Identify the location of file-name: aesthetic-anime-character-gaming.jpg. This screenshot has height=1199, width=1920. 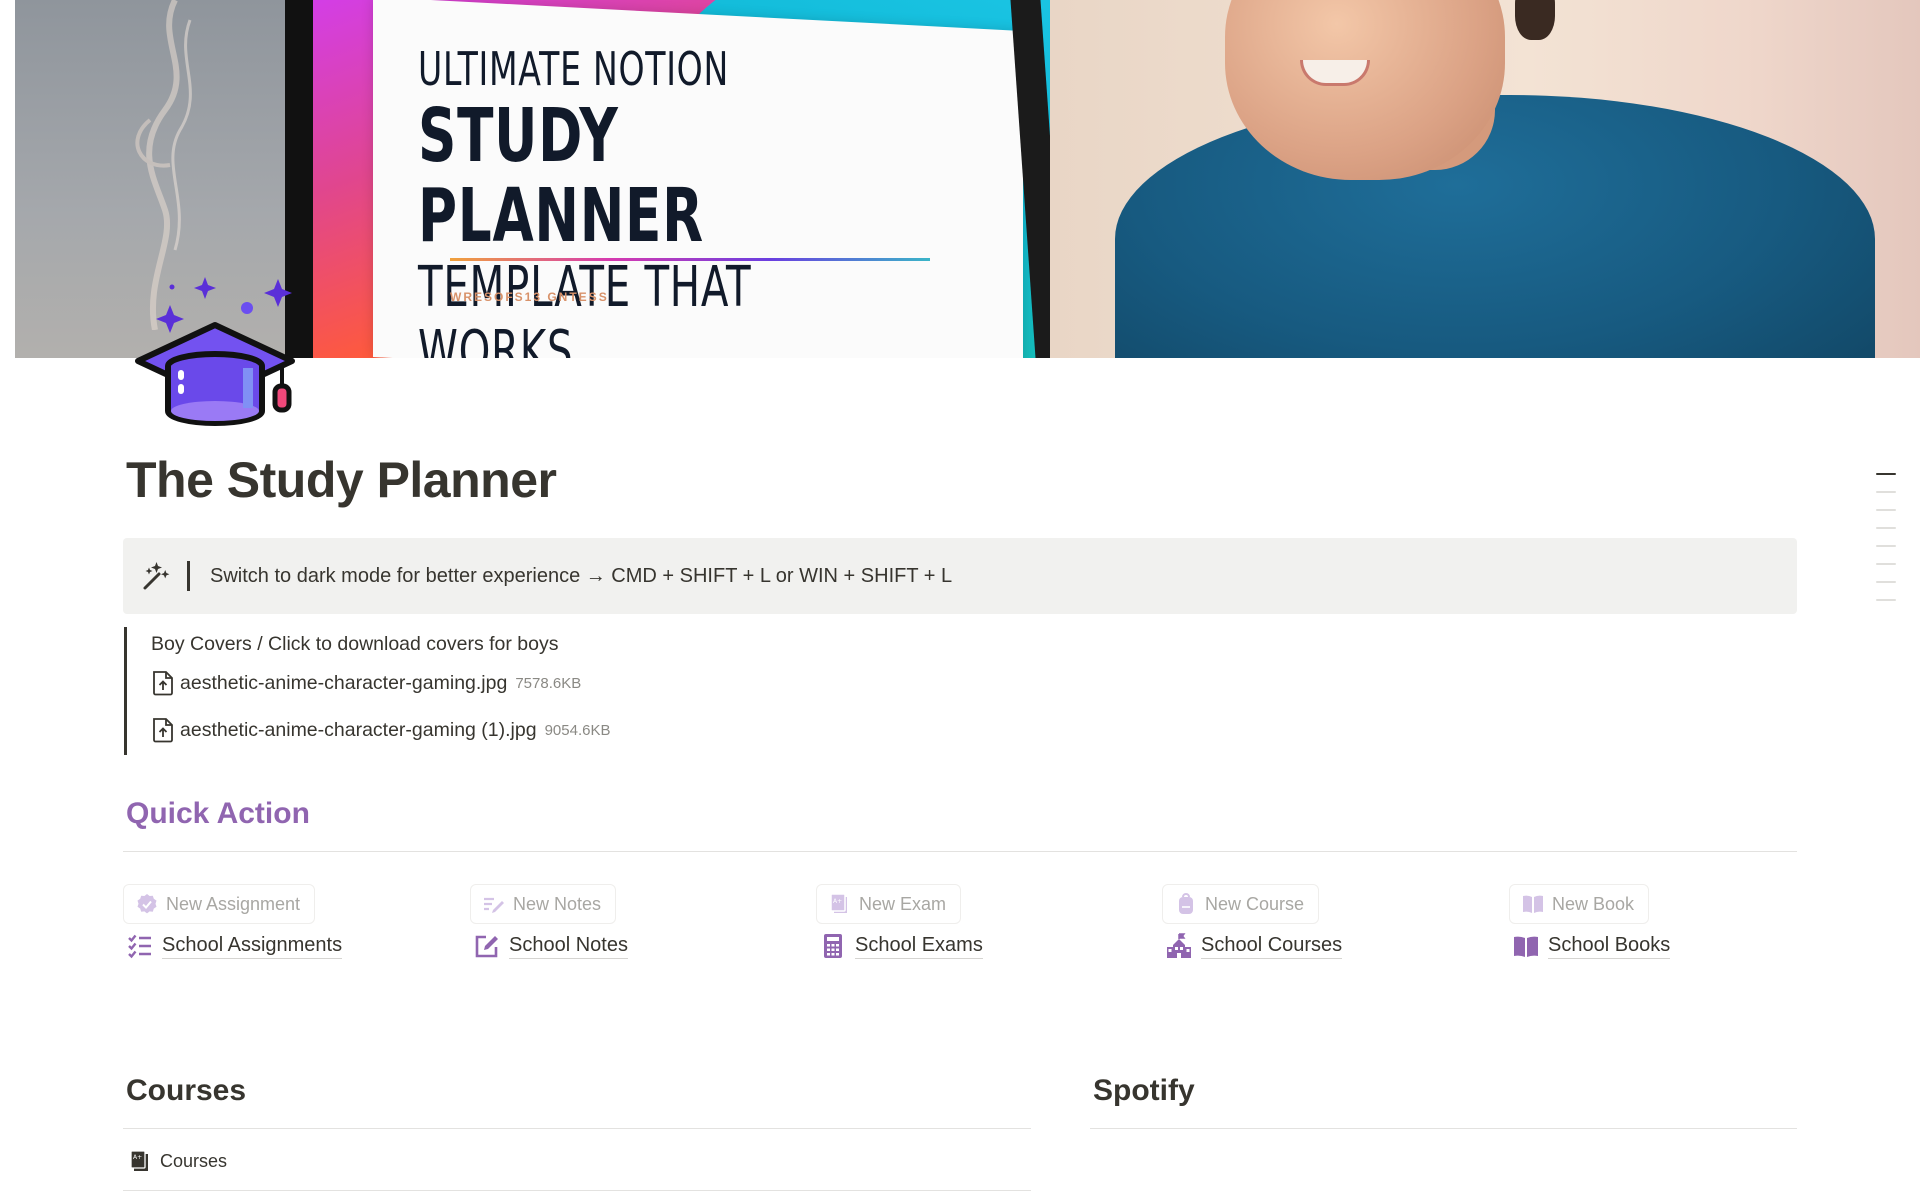
(344, 682).